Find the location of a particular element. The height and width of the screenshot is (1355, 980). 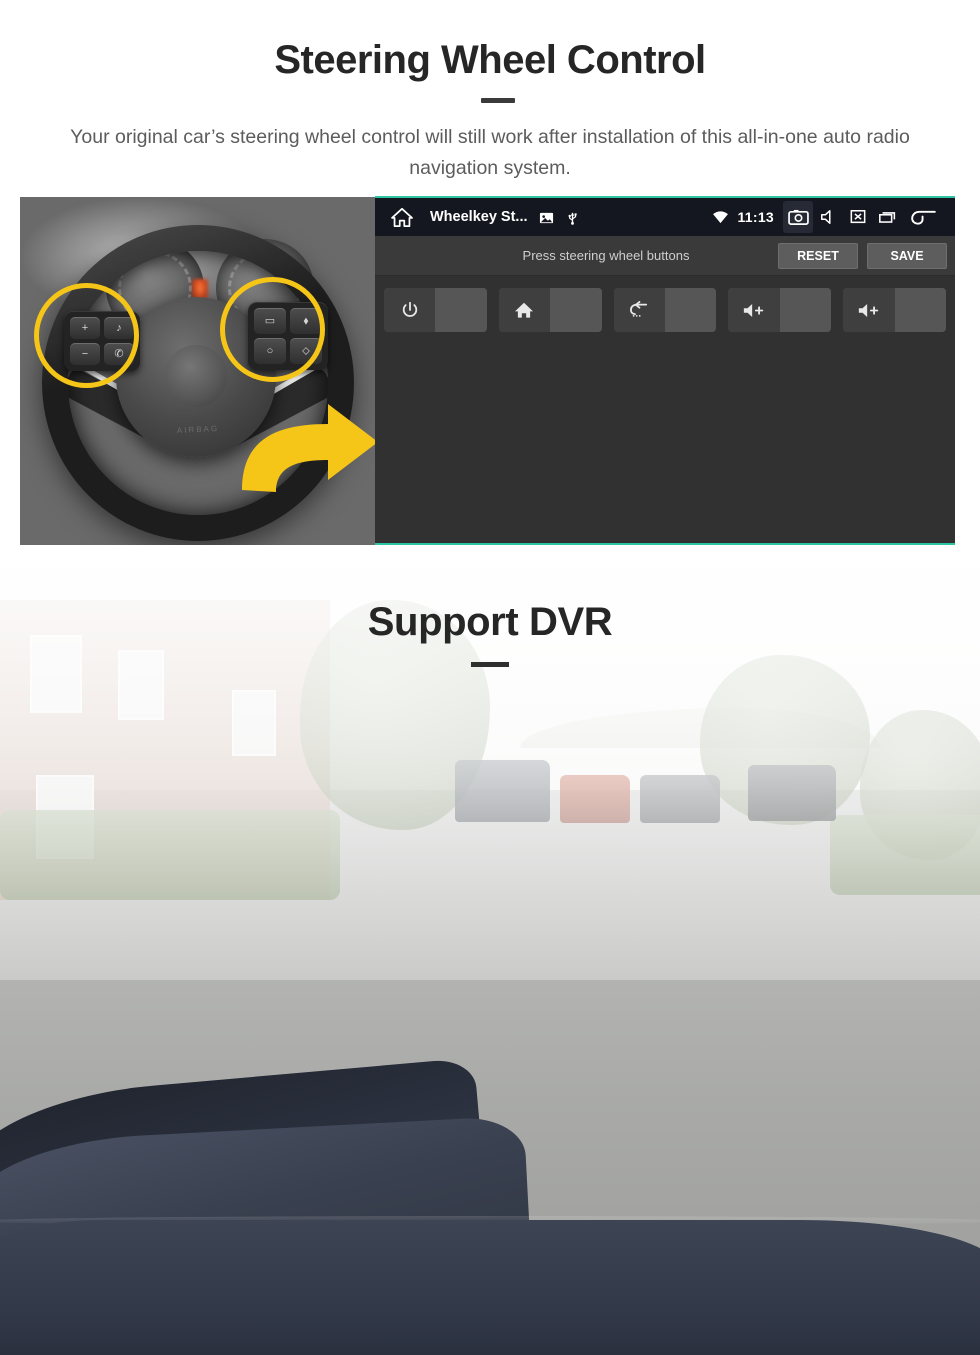

yellow-arrow-icon is located at coordinates (308, 448).